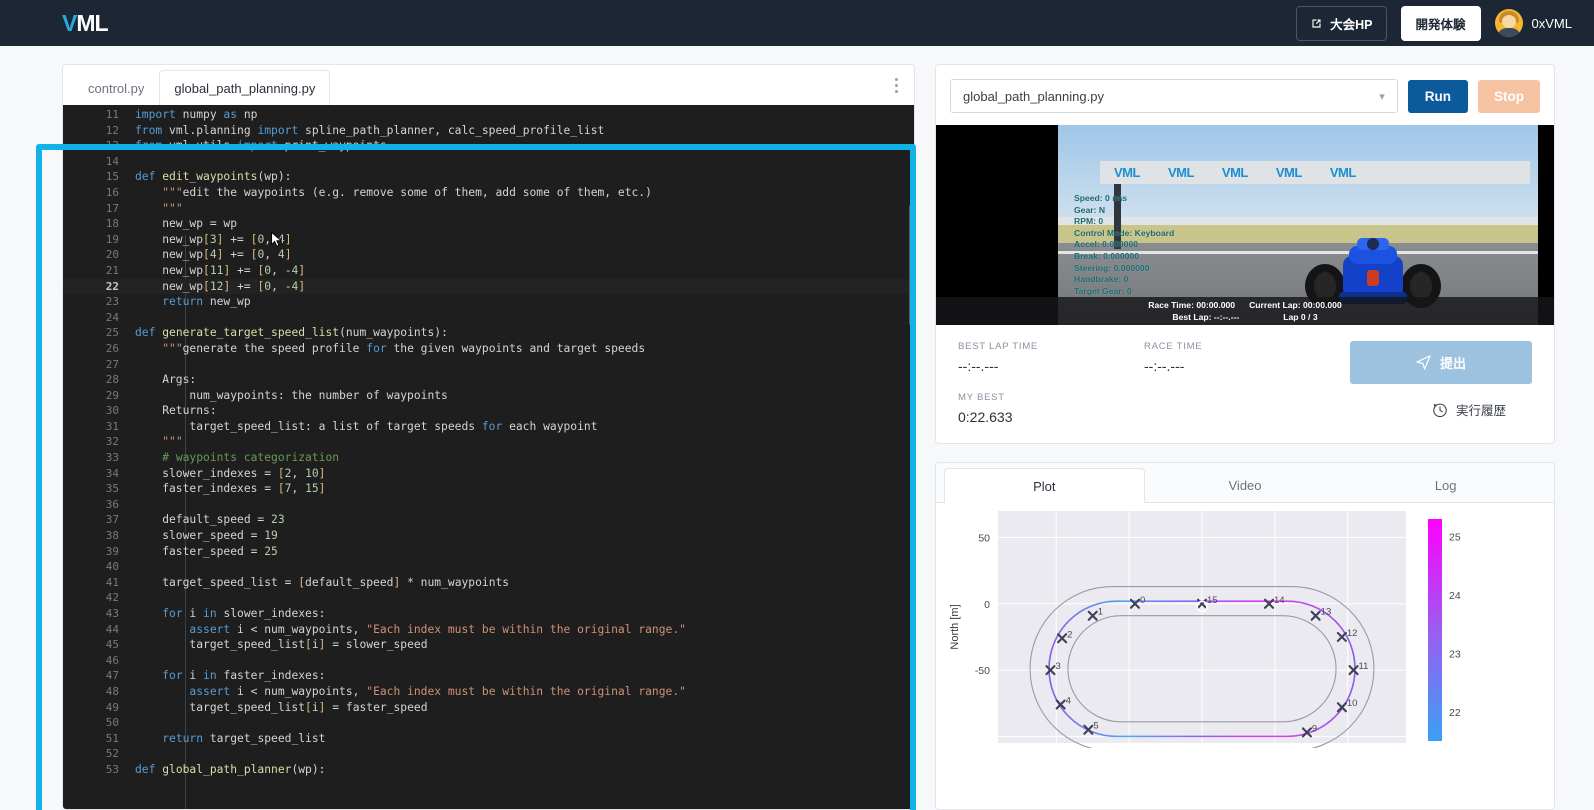  What do you see at coordinates (1164, 366) in the screenshot?
I see `race-time-value: --:--.---` at bounding box center [1164, 366].